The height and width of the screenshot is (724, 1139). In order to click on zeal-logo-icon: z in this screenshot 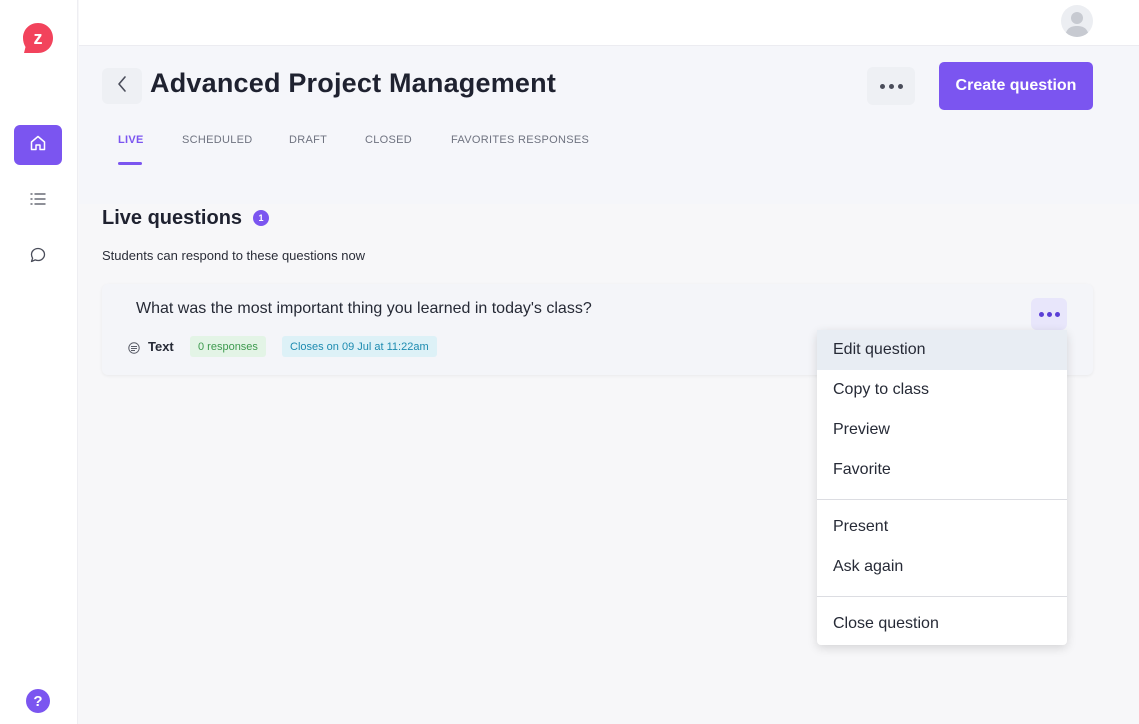, I will do `click(38, 38)`.